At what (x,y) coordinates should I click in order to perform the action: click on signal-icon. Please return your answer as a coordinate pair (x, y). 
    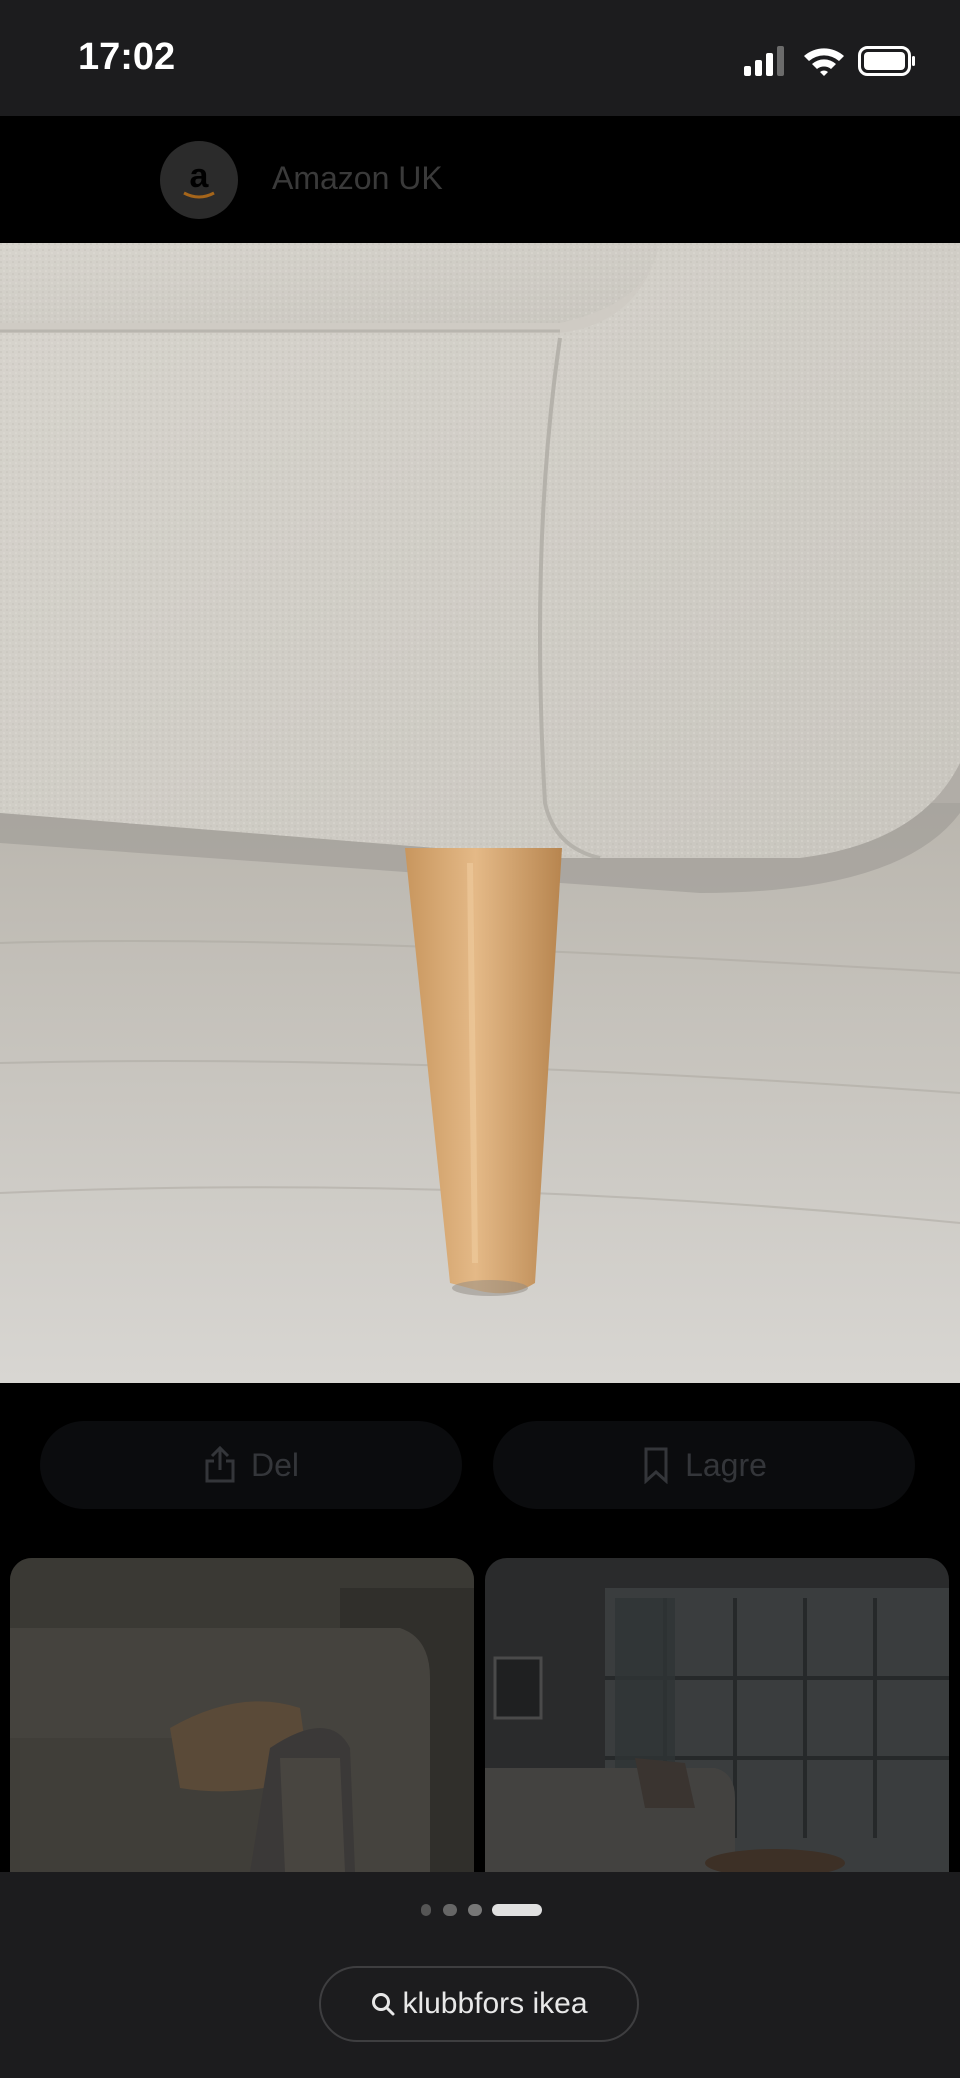
    Looking at the image, I should click on (764, 61).